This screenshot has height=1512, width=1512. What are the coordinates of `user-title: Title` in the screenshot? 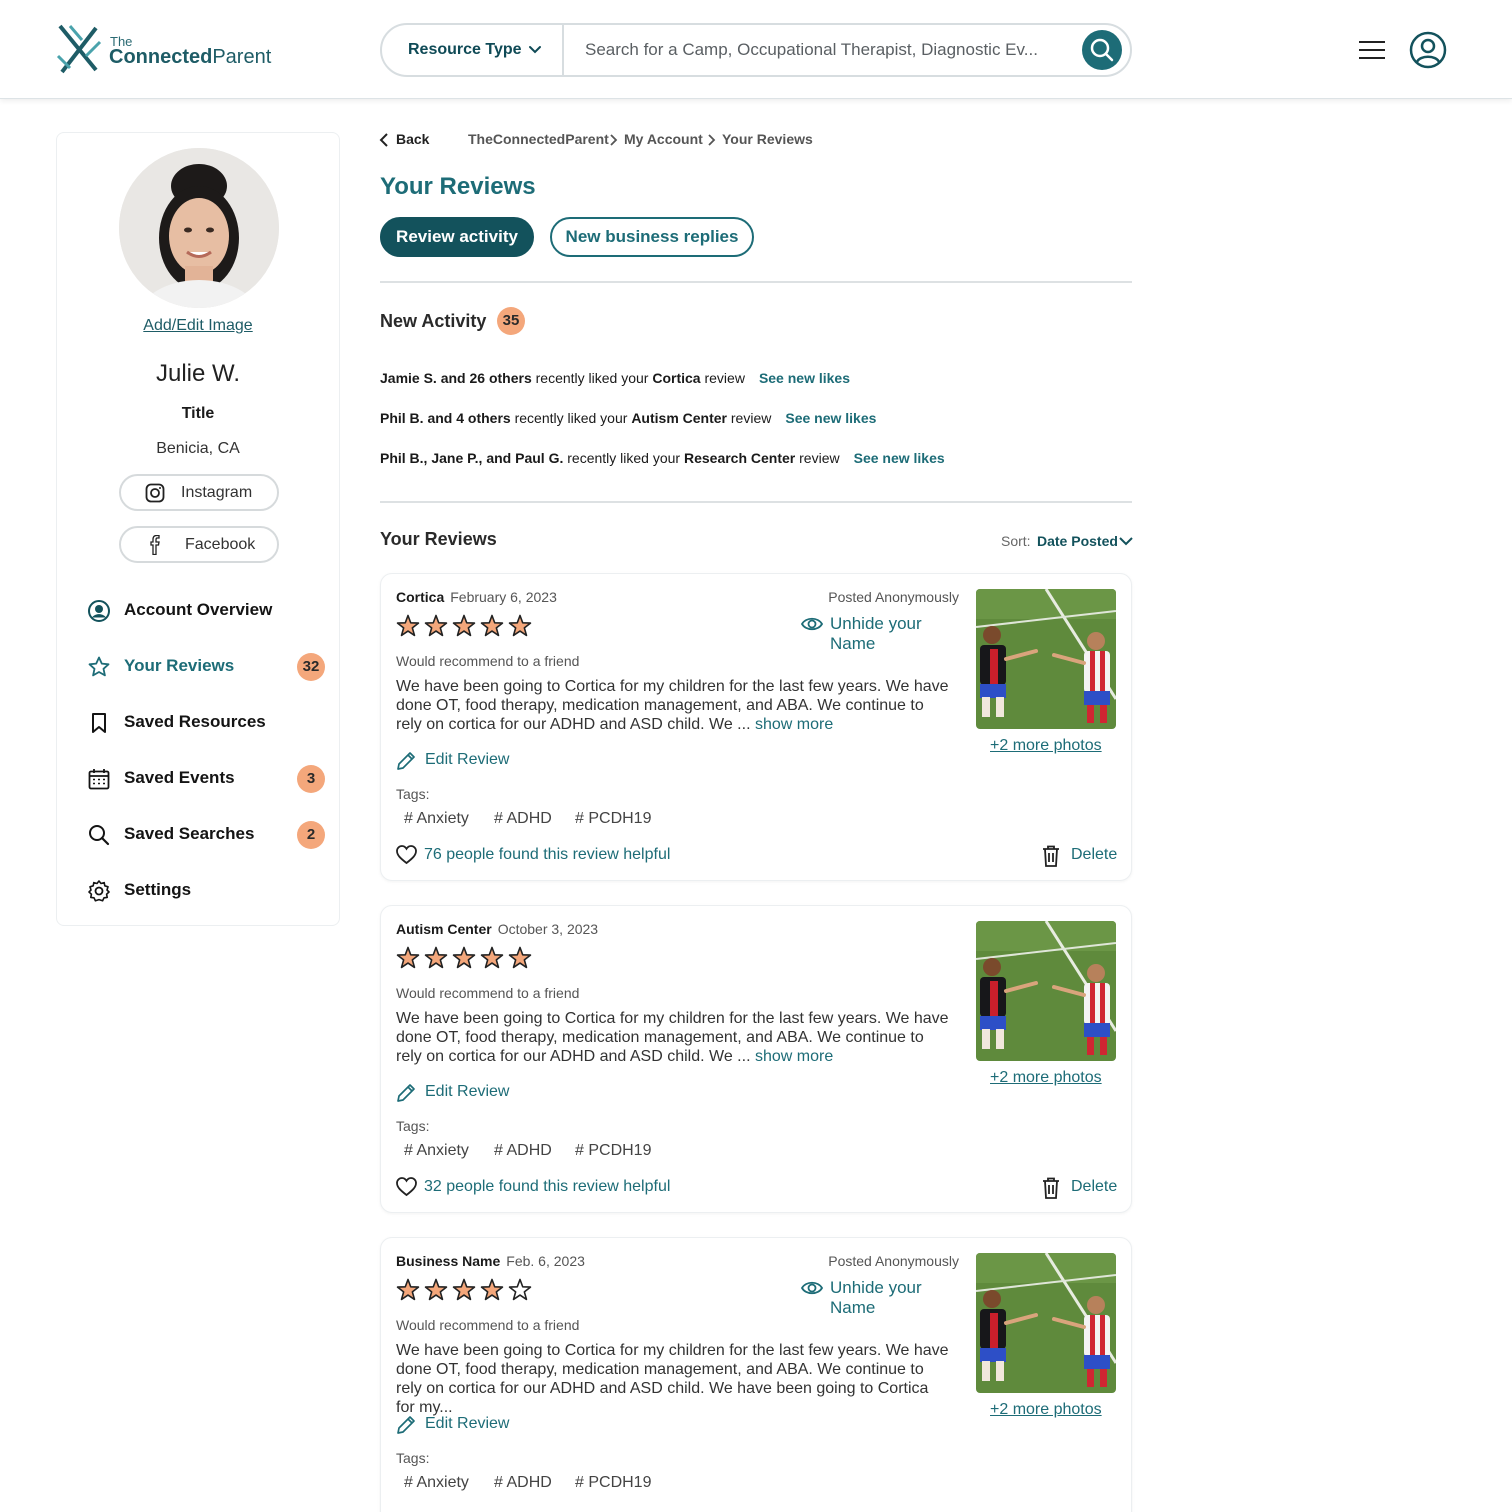 It's located at (198, 413).